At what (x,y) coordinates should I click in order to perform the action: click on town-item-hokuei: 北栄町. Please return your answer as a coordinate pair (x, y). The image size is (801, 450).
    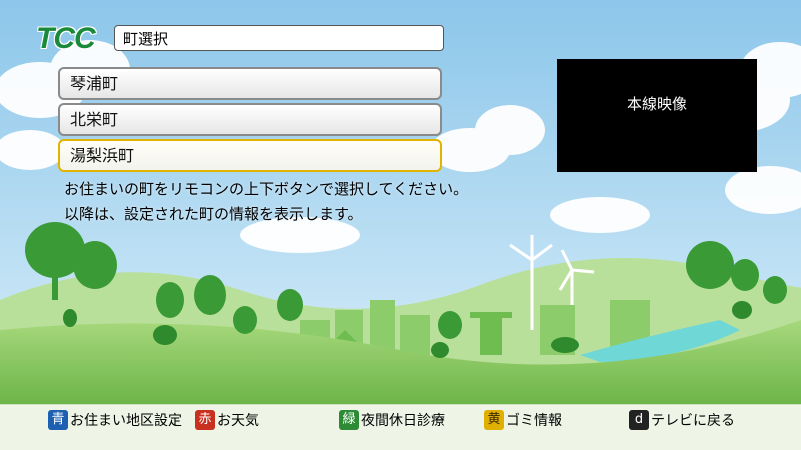
    Looking at the image, I should click on (250, 119).